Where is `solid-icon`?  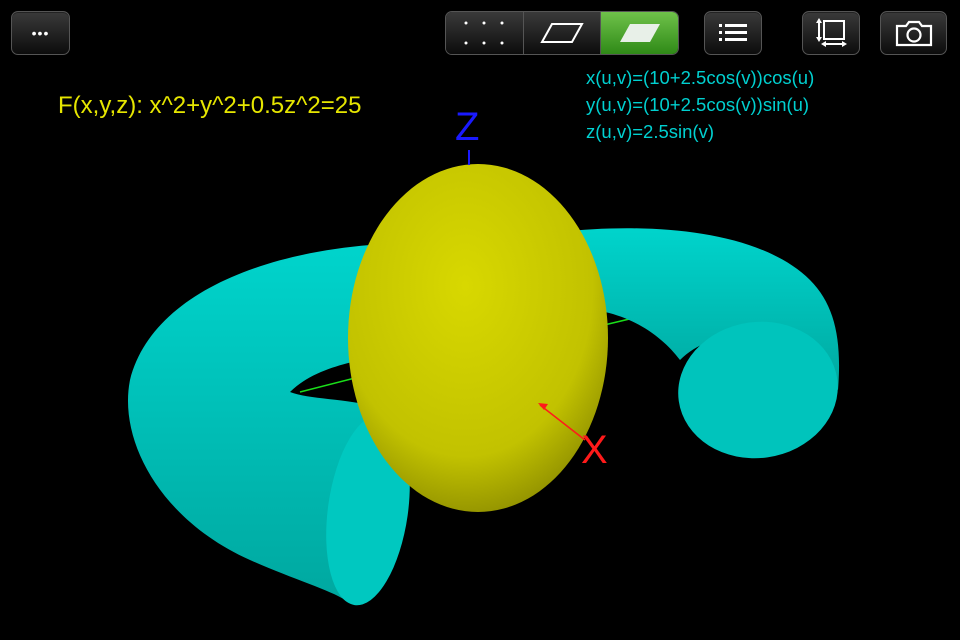 solid-icon is located at coordinates (639, 33).